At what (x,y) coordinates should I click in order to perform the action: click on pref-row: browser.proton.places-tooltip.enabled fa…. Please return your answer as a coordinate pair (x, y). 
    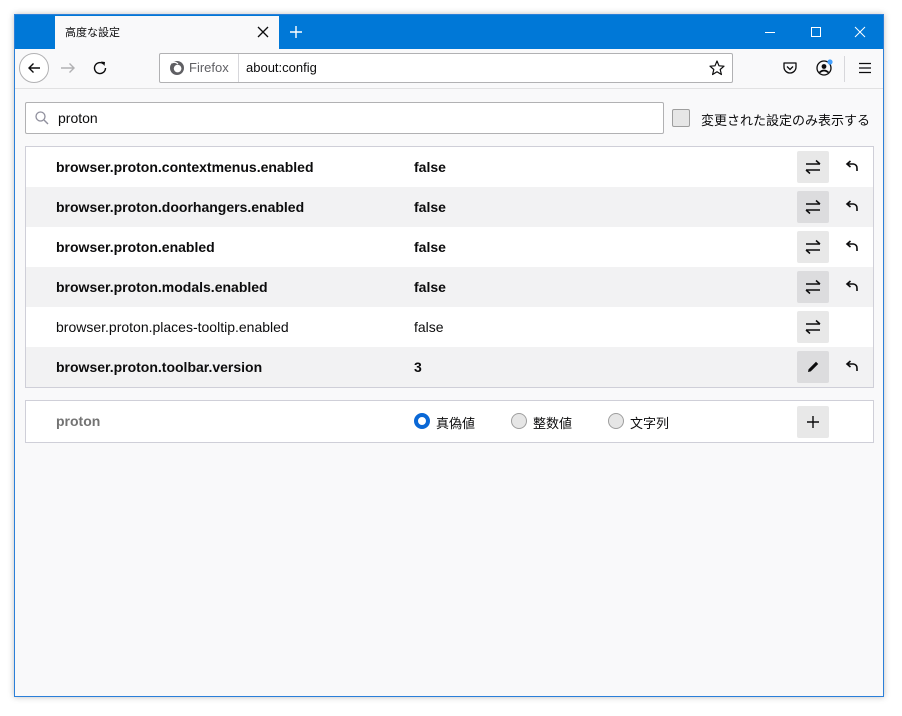
    Looking at the image, I should click on (449, 327).